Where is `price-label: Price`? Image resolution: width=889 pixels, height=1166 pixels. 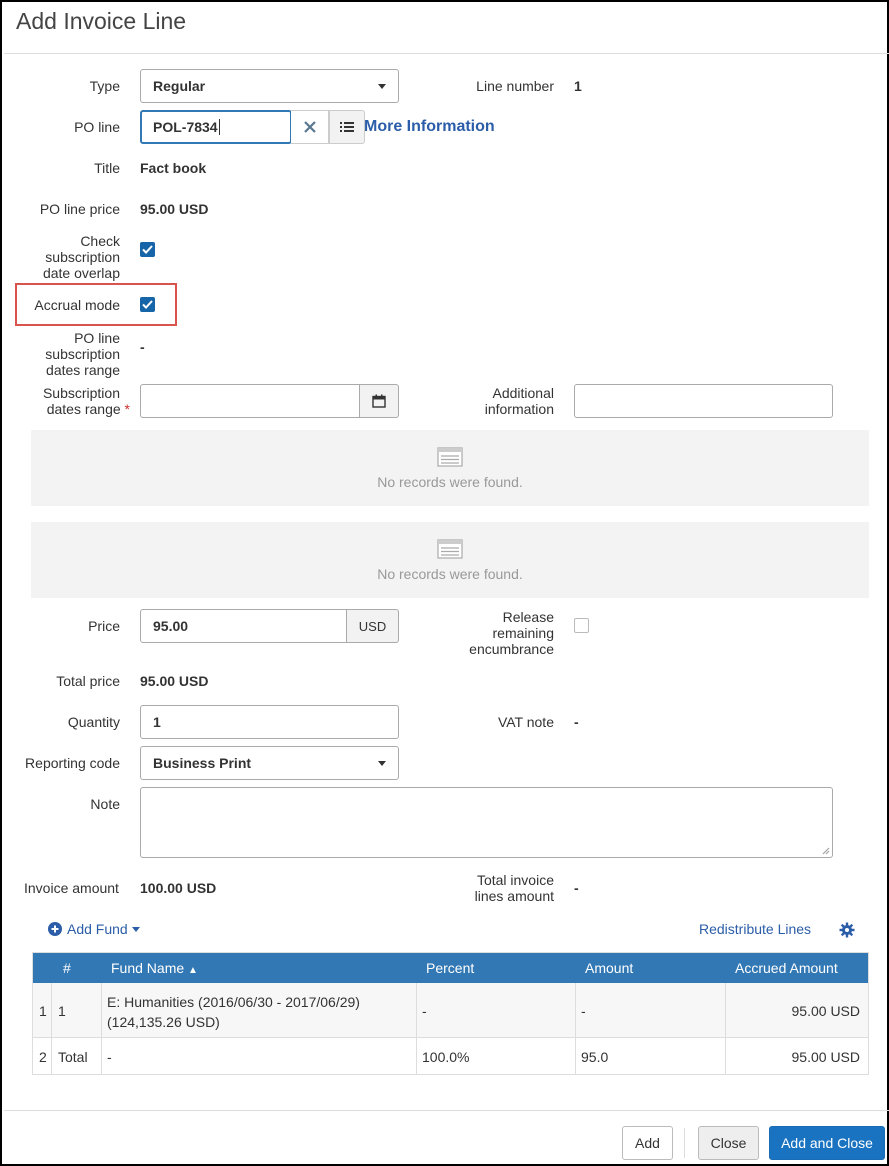 price-label: Price is located at coordinates (104, 626).